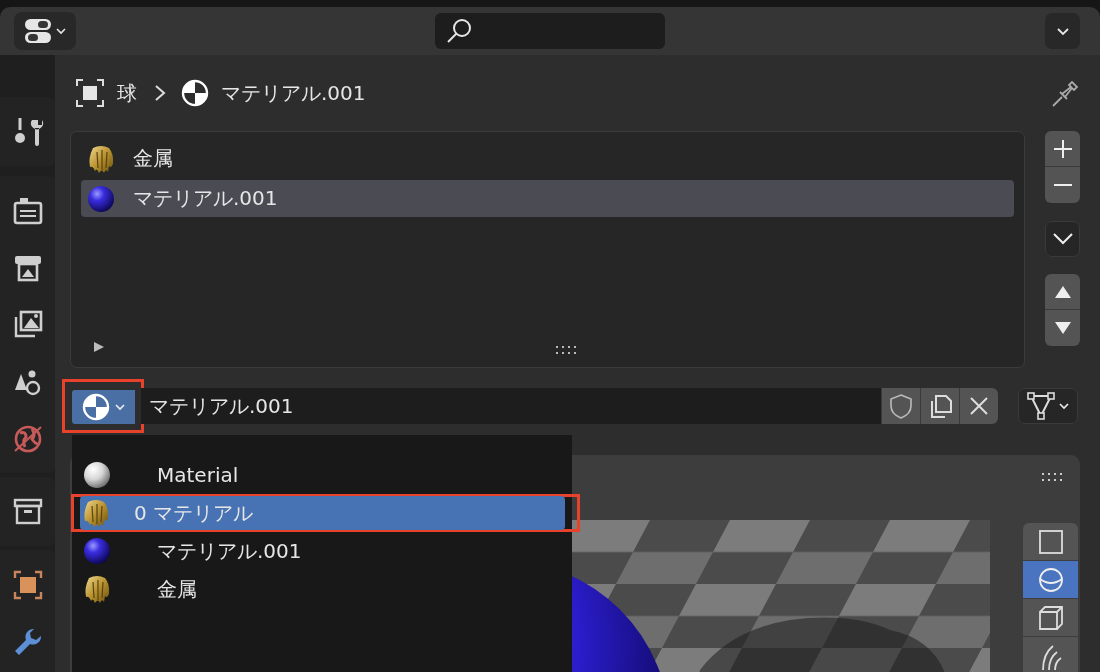 This screenshot has height=672, width=1100. What do you see at coordinates (459, 31) in the screenshot?
I see `search-icon` at bounding box center [459, 31].